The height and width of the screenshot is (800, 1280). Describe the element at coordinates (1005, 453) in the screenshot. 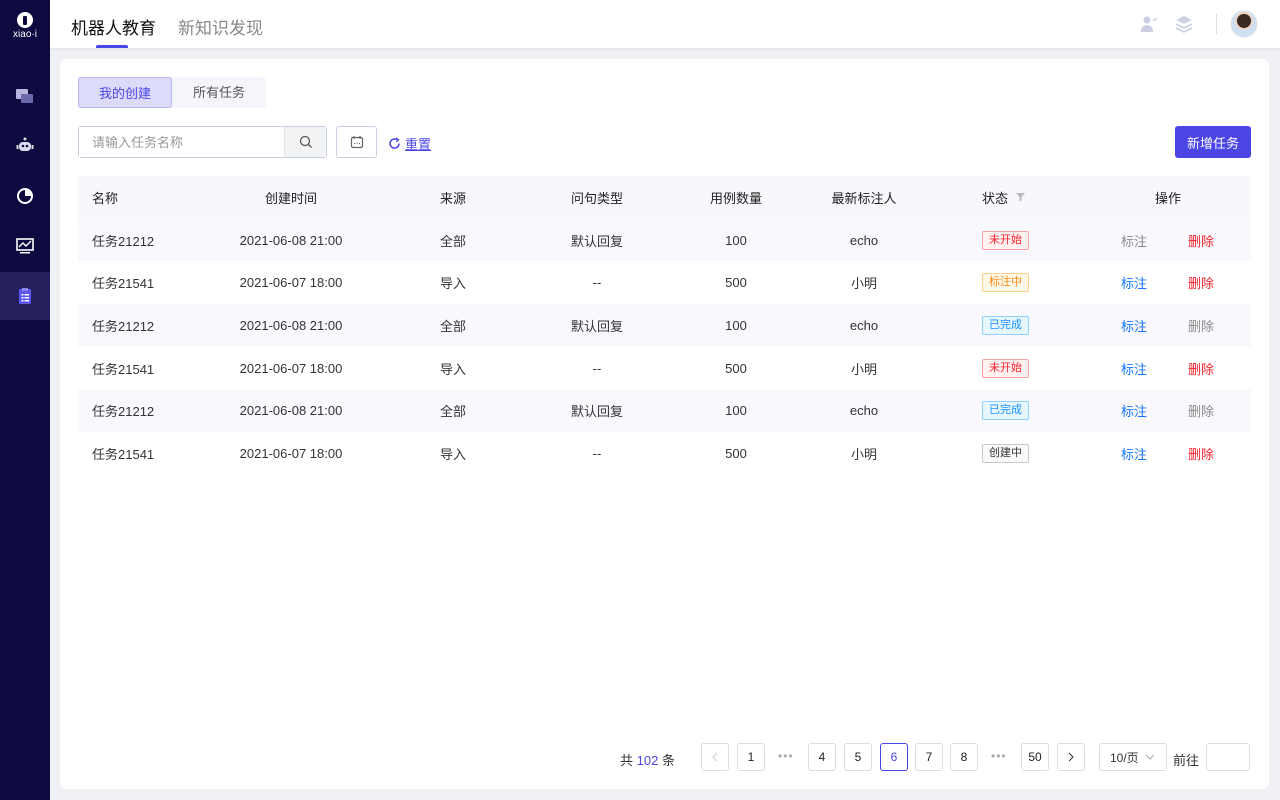

I see `status-badge: 创建中` at that location.